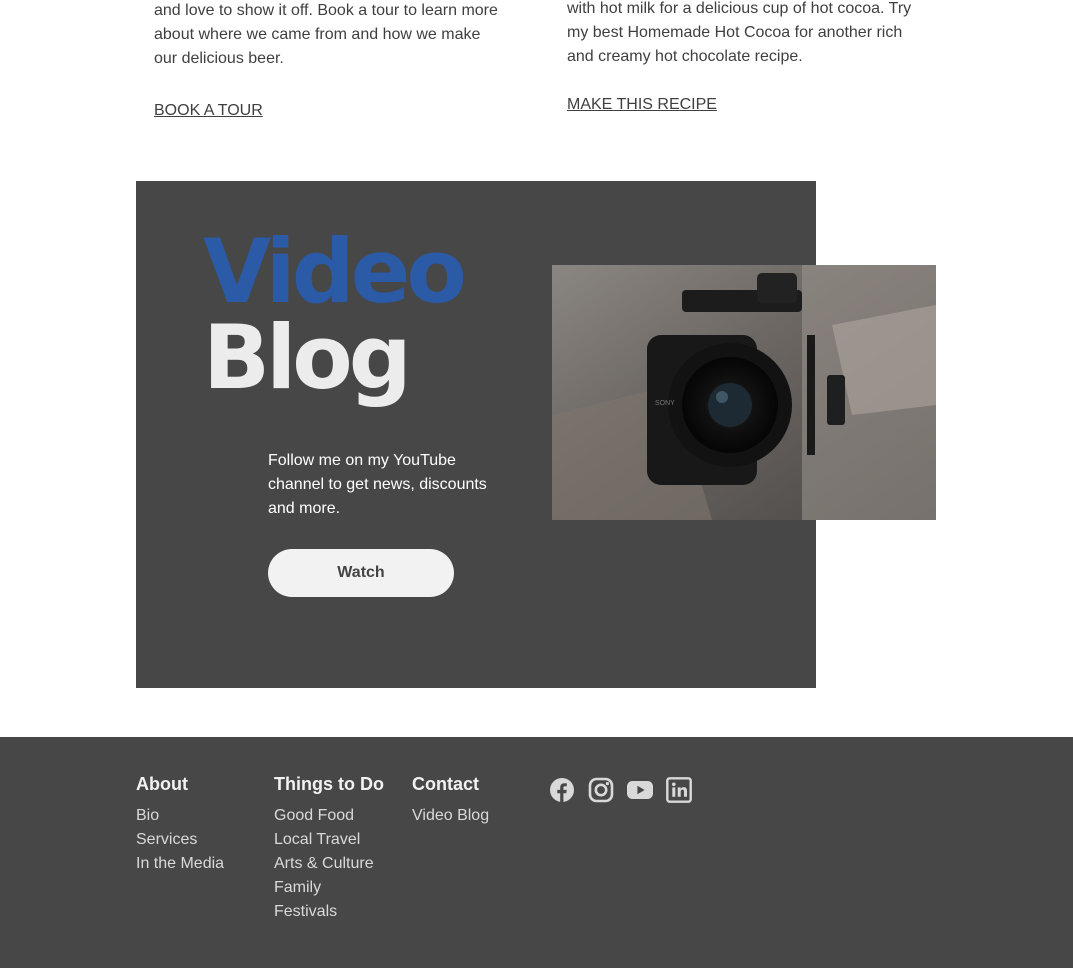  What do you see at coordinates (679, 790) in the screenshot?
I see `linkedin-icon` at bounding box center [679, 790].